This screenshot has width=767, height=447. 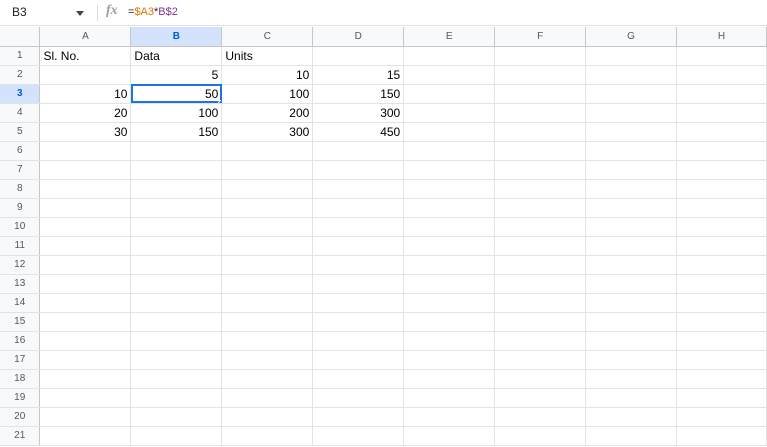 I want to click on cell-e8, so click(x=449, y=189).